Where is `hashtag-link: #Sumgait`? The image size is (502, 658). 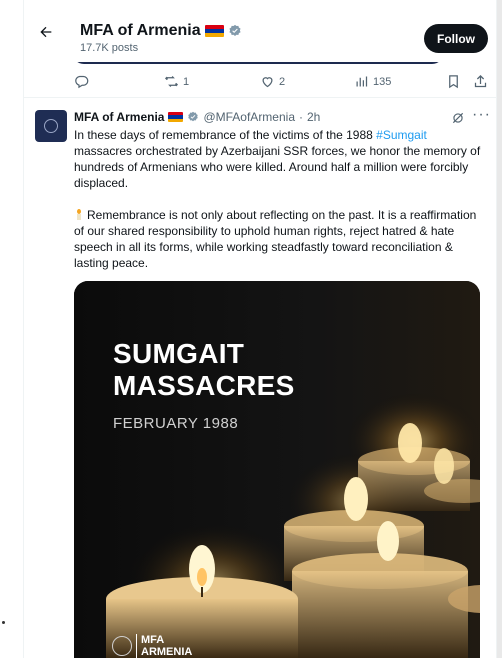
hashtag-link: #Sumgait is located at coordinates (401, 135).